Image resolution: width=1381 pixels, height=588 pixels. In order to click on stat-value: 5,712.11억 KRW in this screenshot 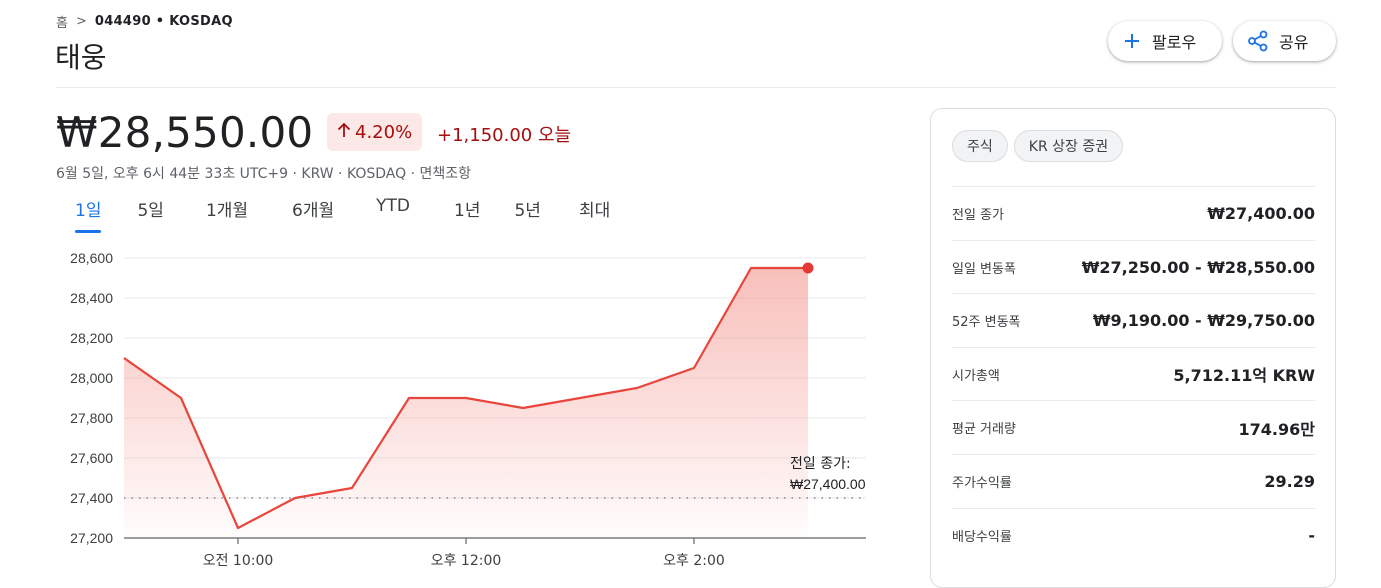, I will do `click(1244, 376)`.